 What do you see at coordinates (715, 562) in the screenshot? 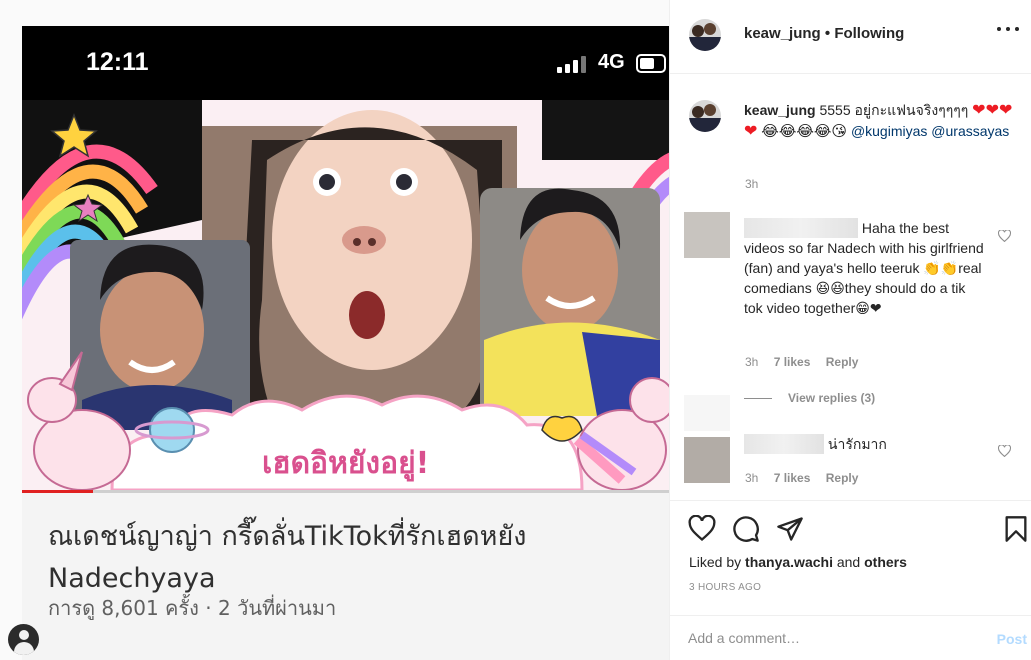
I see `liked-by-prefix: Liked by` at bounding box center [715, 562].